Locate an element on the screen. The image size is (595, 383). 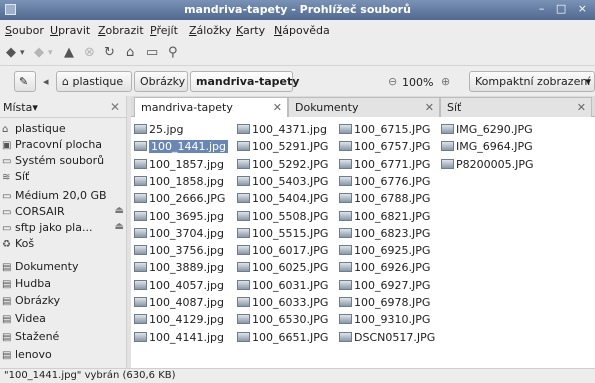
zoom-in-icon: ⊕ is located at coordinates (445, 81).